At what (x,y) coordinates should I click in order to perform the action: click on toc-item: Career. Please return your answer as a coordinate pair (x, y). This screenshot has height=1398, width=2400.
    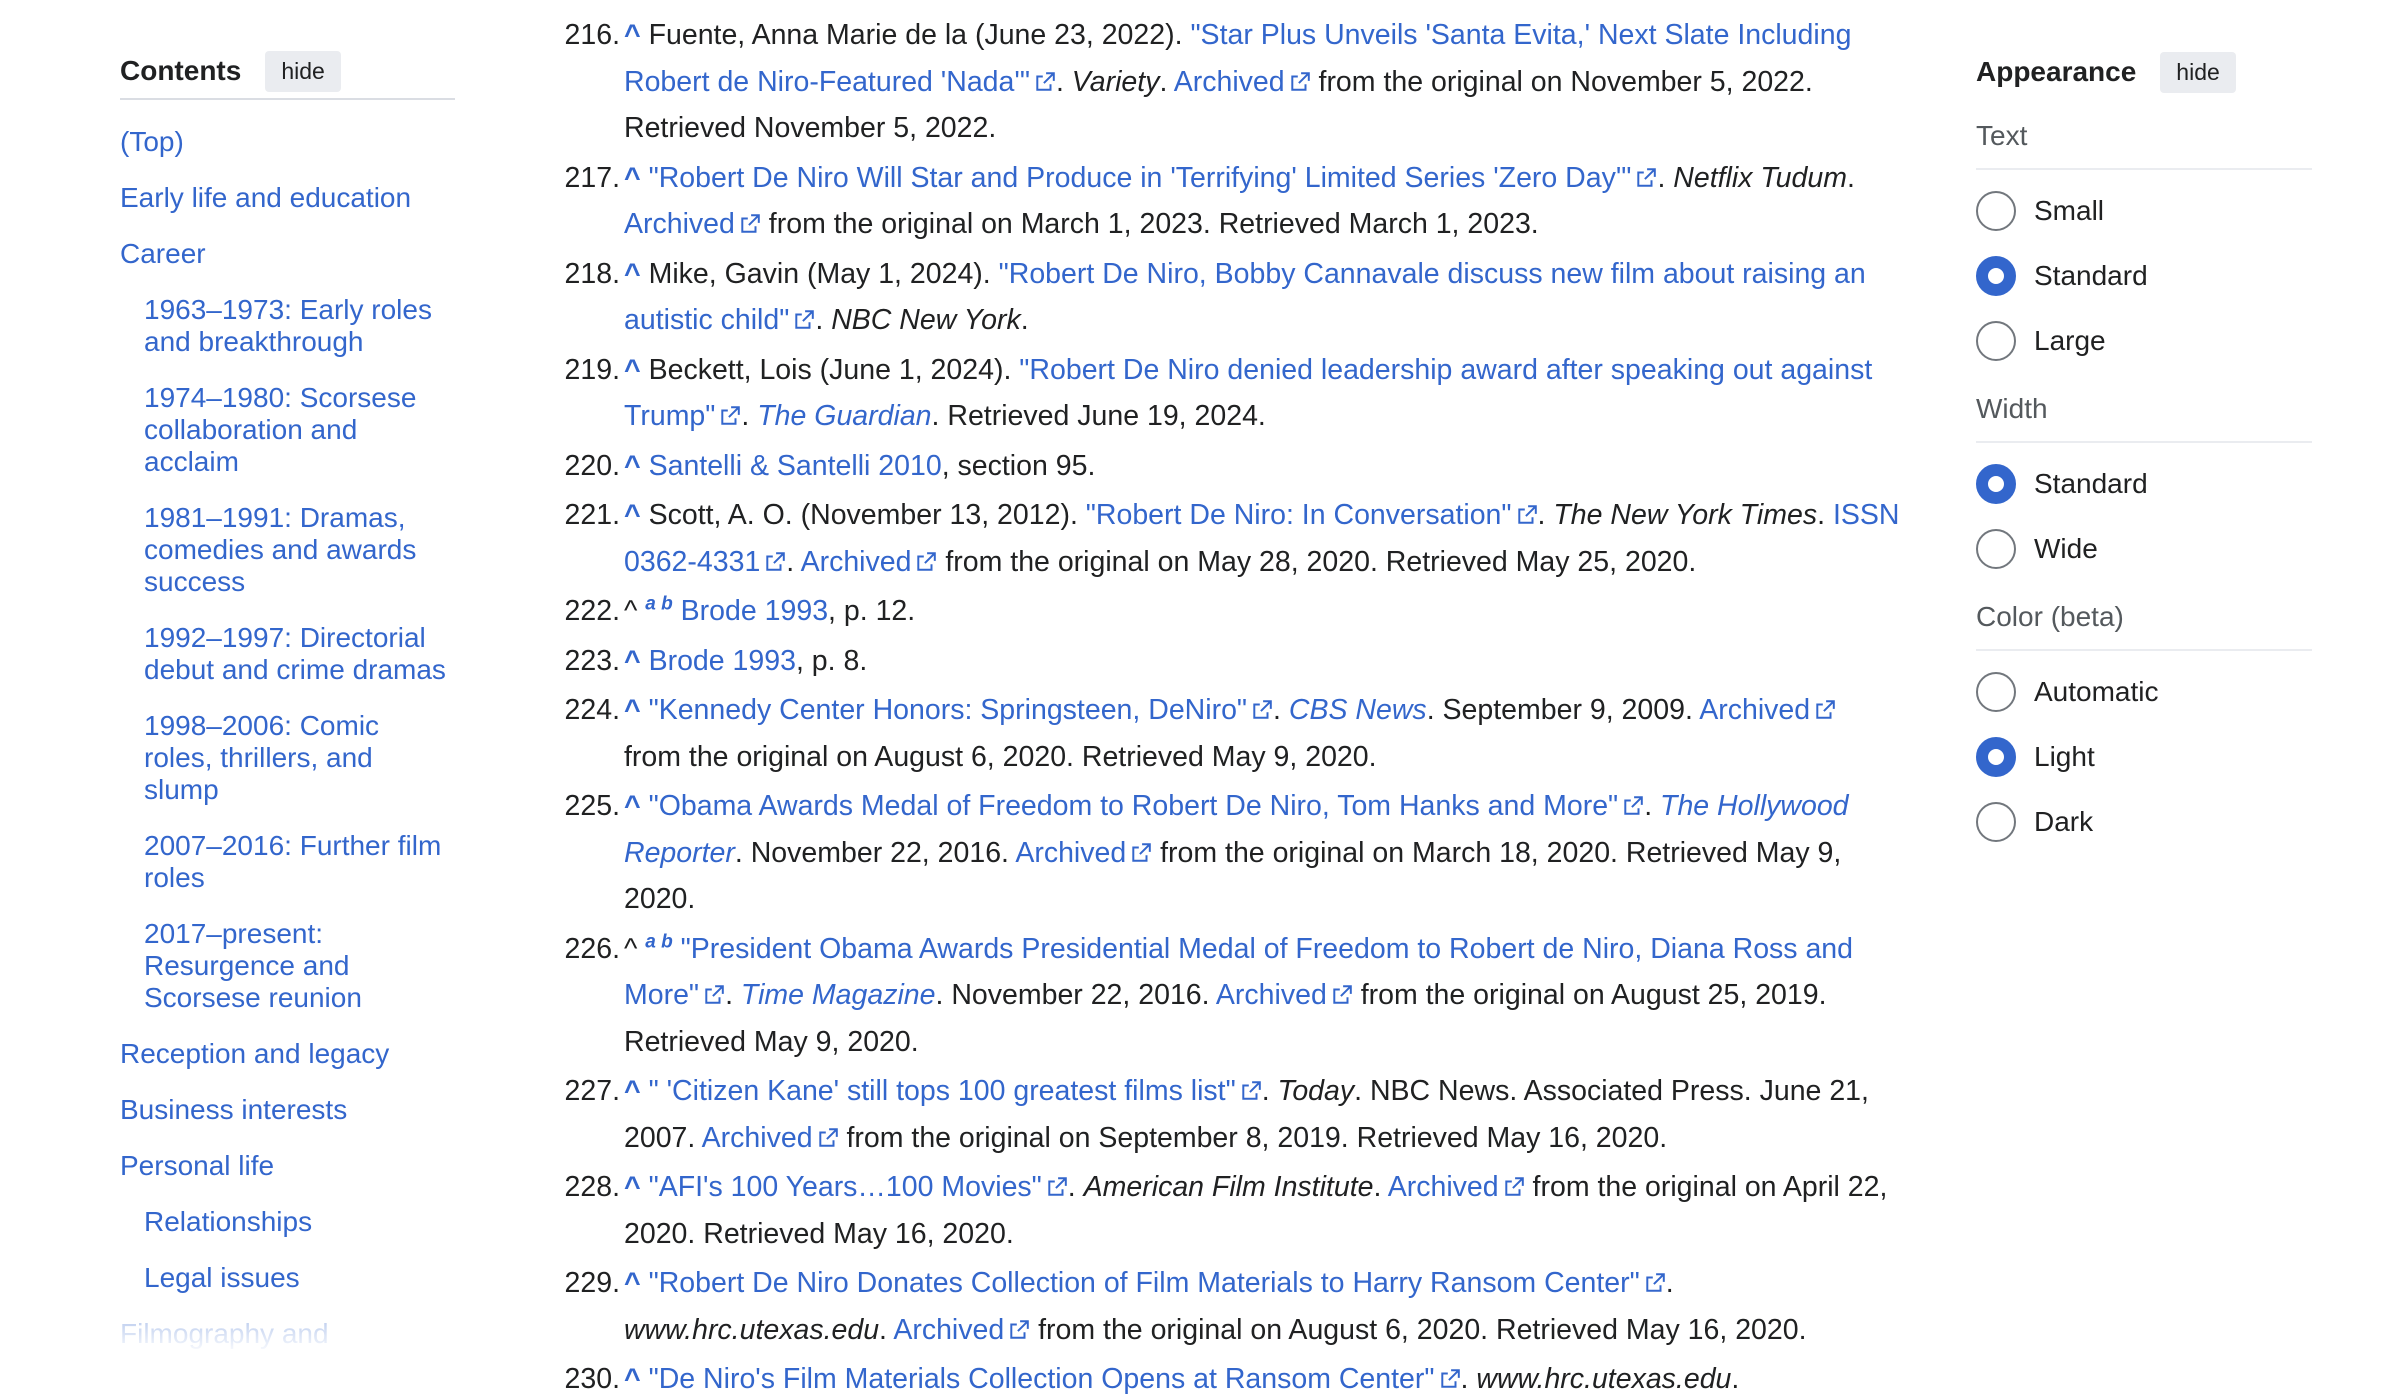
    Looking at the image, I should click on (287, 254).